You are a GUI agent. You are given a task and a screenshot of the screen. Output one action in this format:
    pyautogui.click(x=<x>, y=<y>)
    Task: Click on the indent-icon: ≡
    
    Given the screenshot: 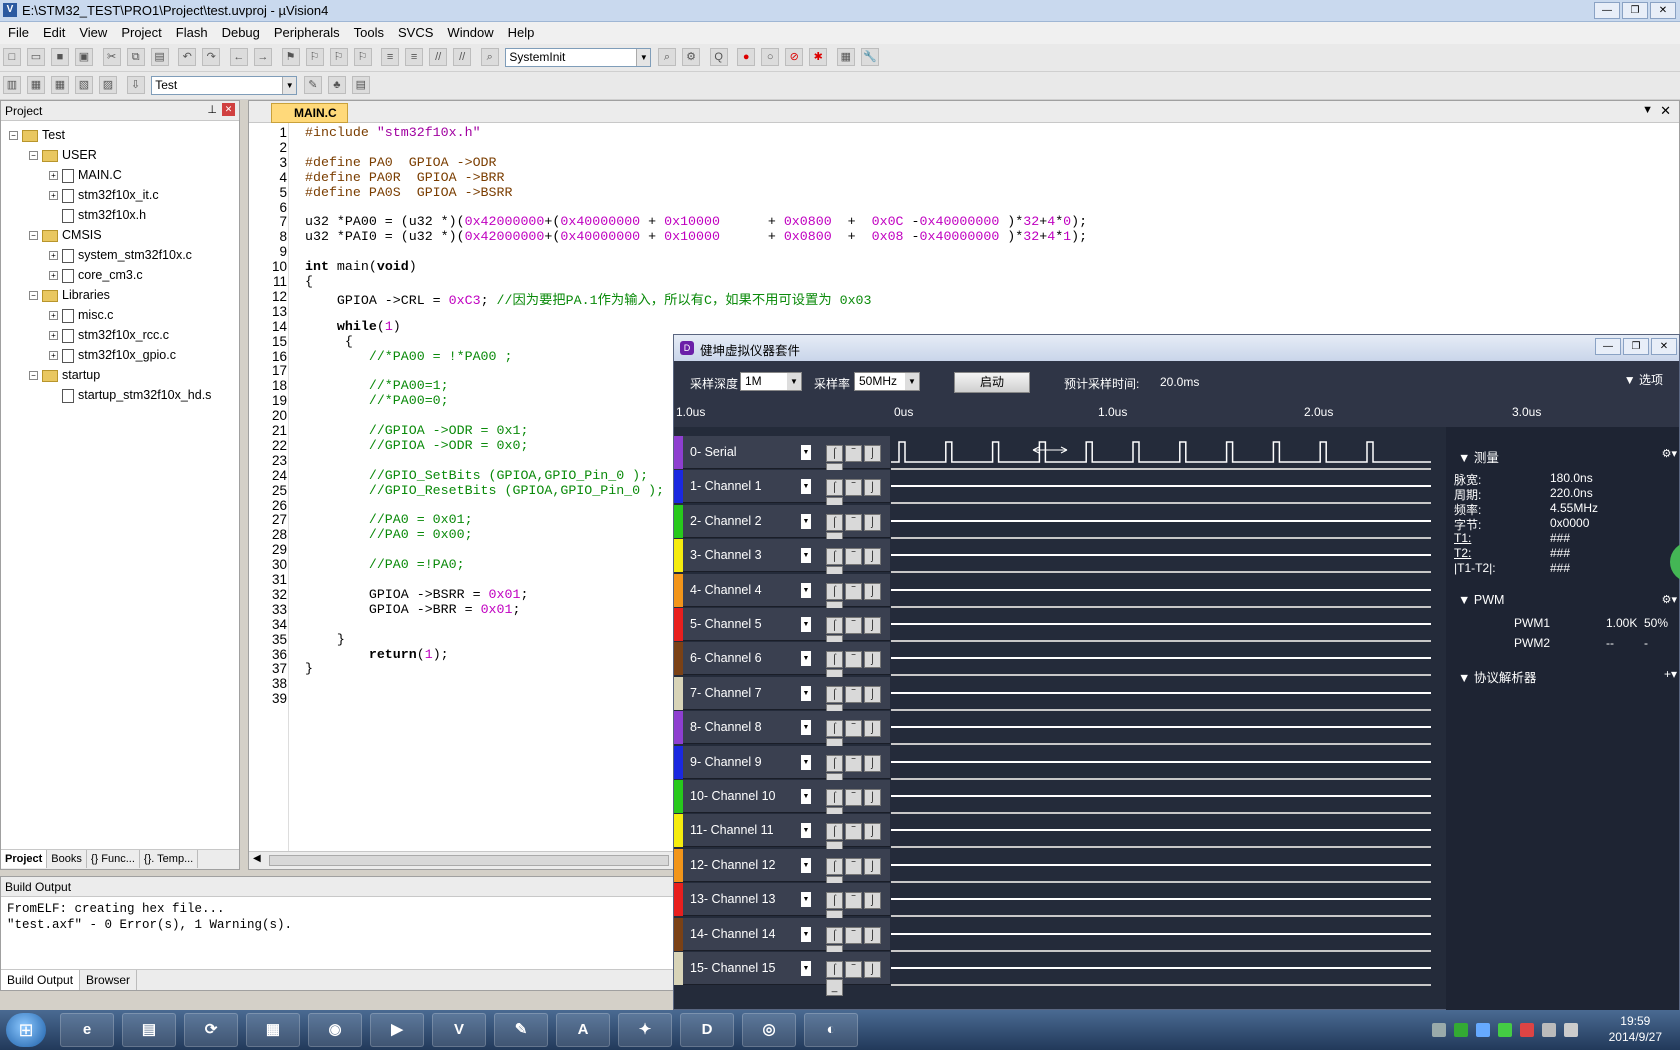 What is the action you would take?
    pyautogui.click(x=390, y=57)
    